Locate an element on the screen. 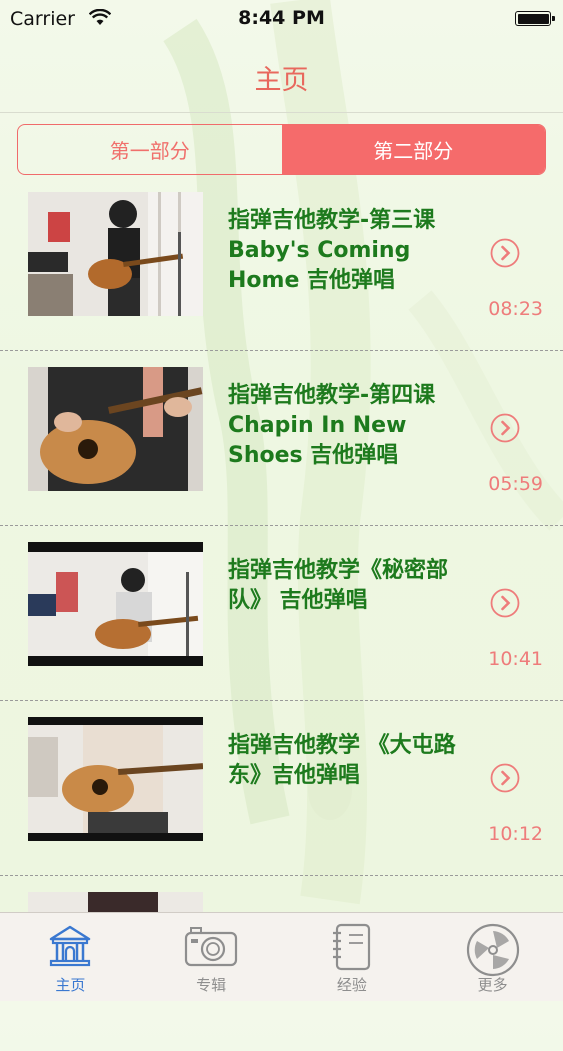 The width and height of the screenshot is (563, 1051). clock: 8:44 PM is located at coordinates (281, 18).